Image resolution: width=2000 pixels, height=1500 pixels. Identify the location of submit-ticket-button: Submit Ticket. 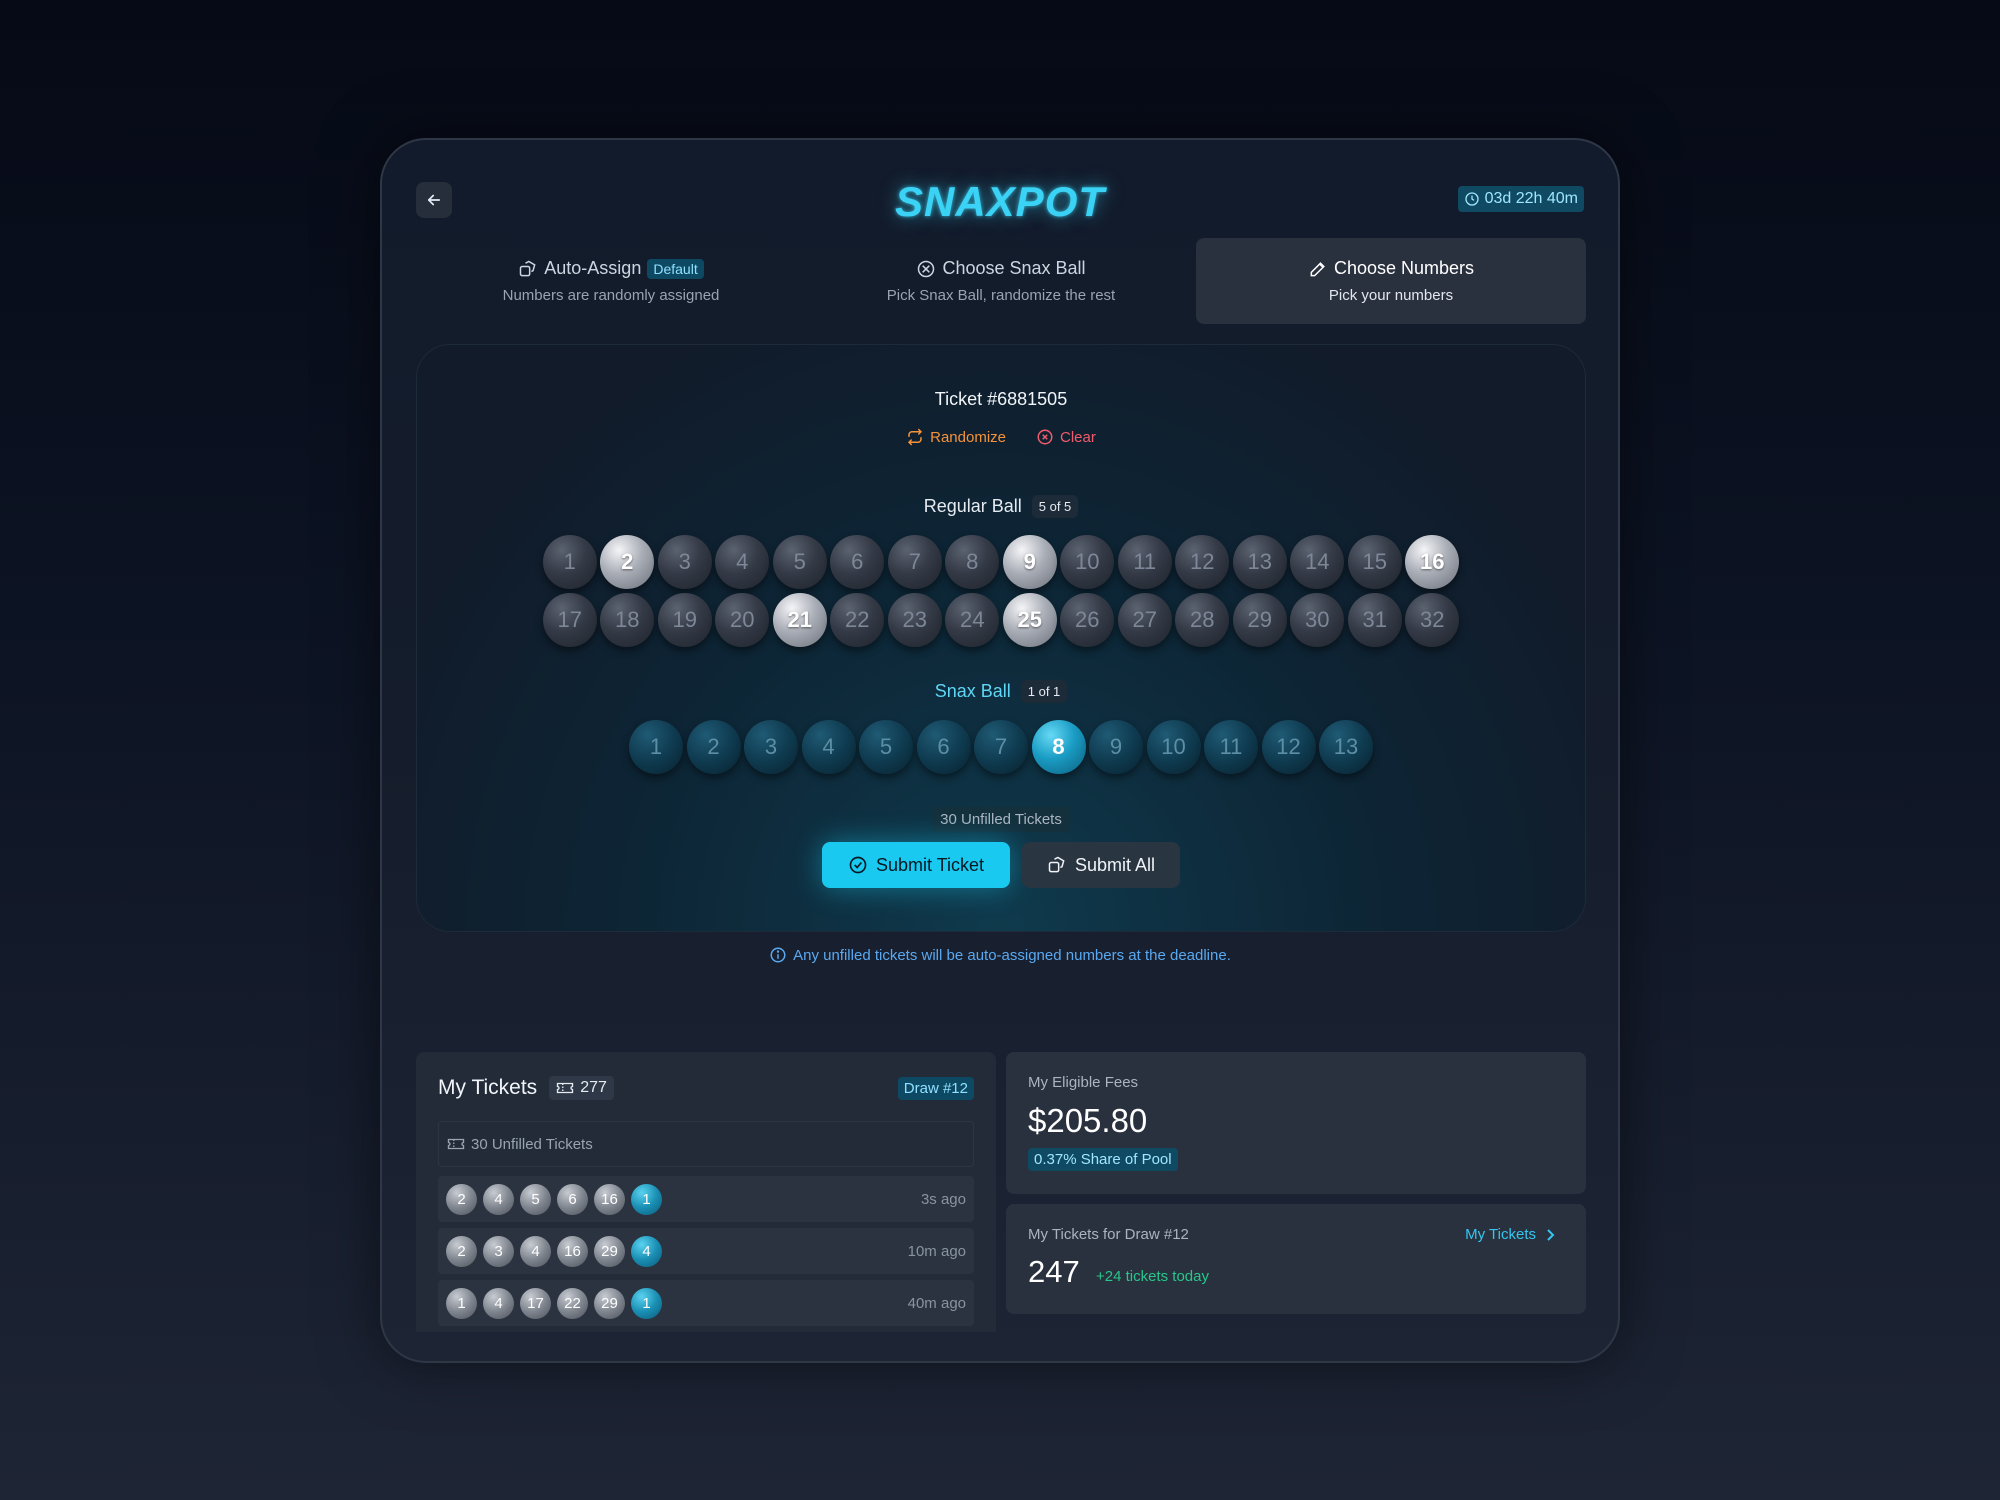
(916, 865).